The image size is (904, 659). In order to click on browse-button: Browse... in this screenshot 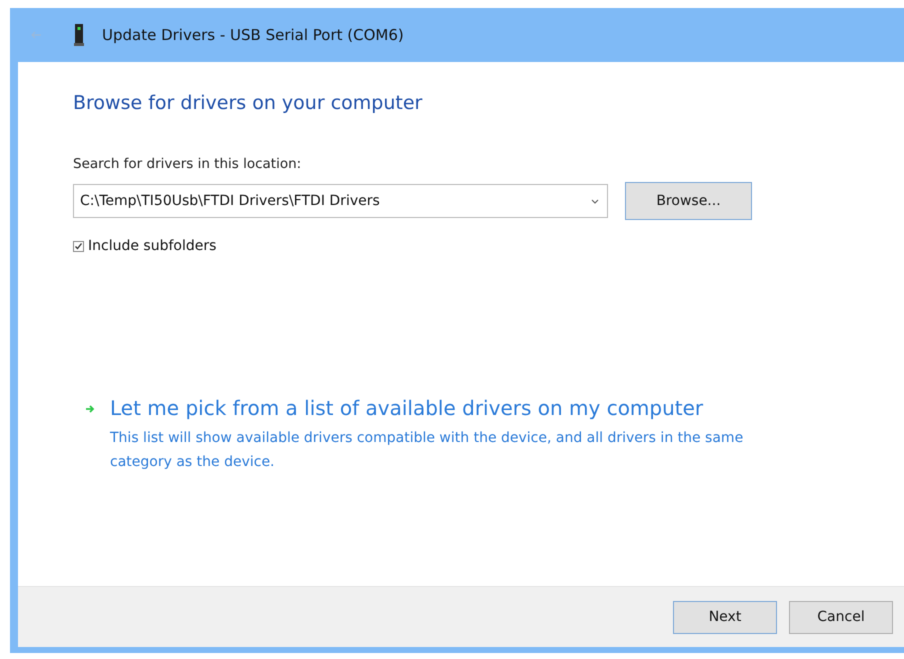, I will do `click(688, 201)`.